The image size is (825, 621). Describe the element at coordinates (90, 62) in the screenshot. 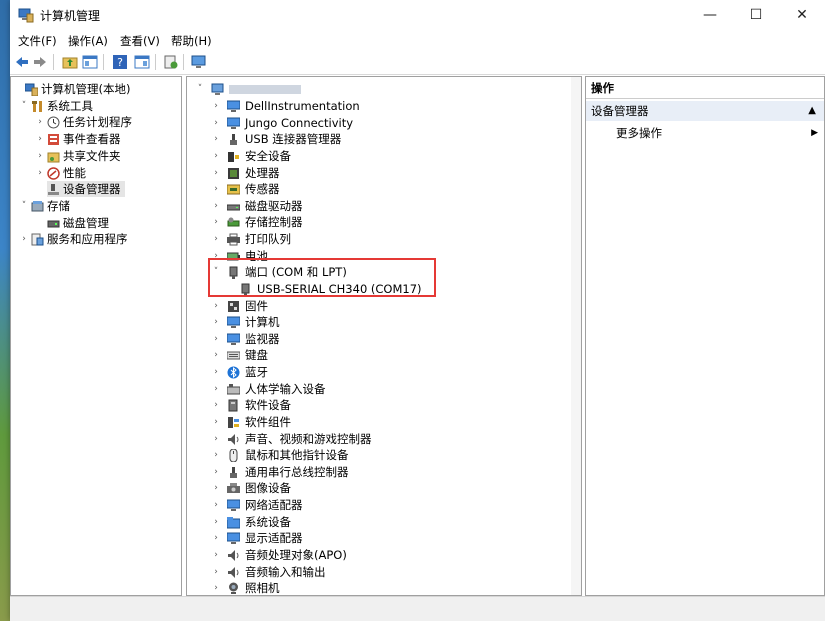

I see `show-hide-tree-icon` at that location.